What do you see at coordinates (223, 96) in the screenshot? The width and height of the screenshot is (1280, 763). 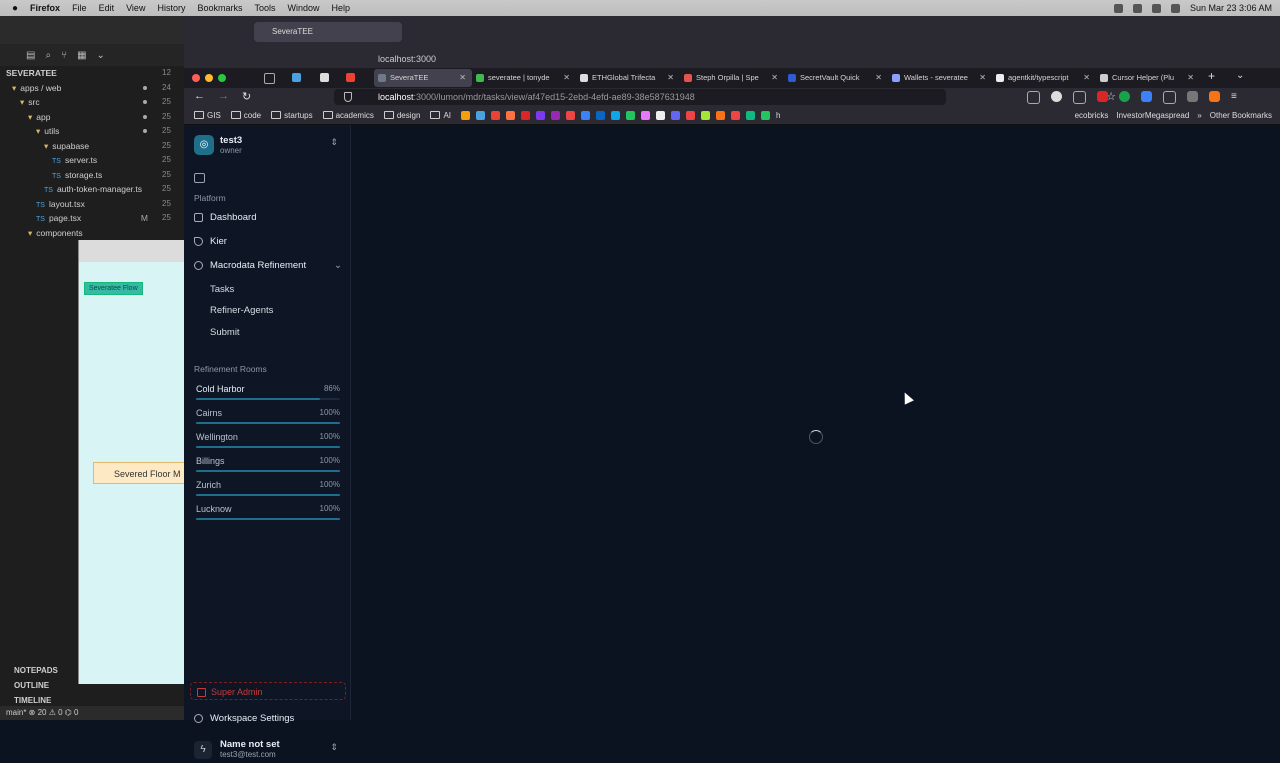 I see `forward-icon: →` at bounding box center [223, 96].